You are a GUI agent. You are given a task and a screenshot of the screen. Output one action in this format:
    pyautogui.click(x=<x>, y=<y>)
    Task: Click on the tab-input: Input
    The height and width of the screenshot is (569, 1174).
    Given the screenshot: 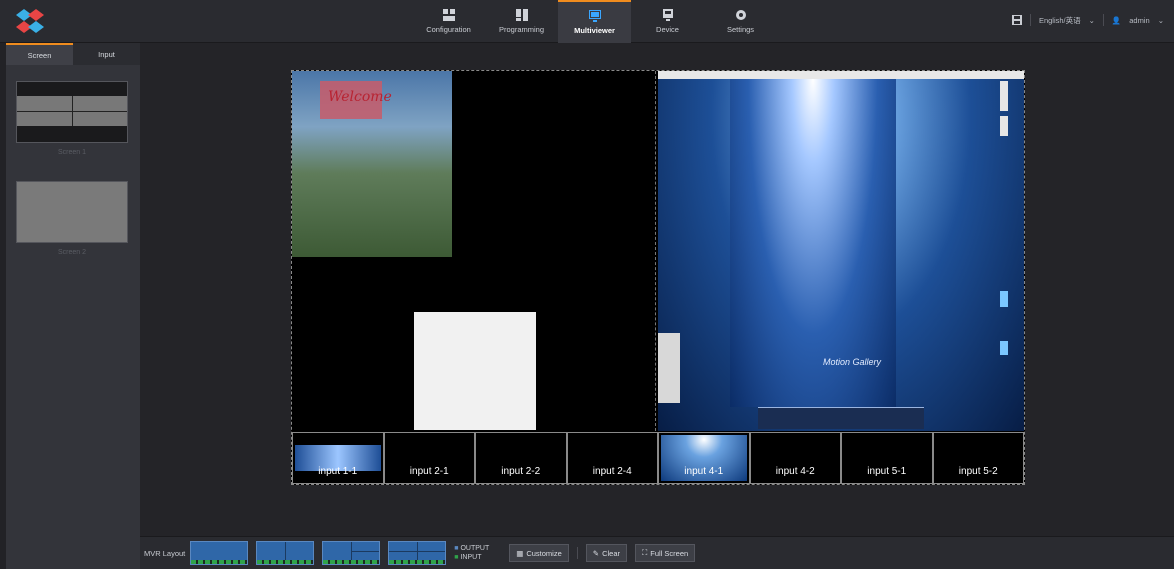 What is the action you would take?
    pyautogui.click(x=106, y=54)
    